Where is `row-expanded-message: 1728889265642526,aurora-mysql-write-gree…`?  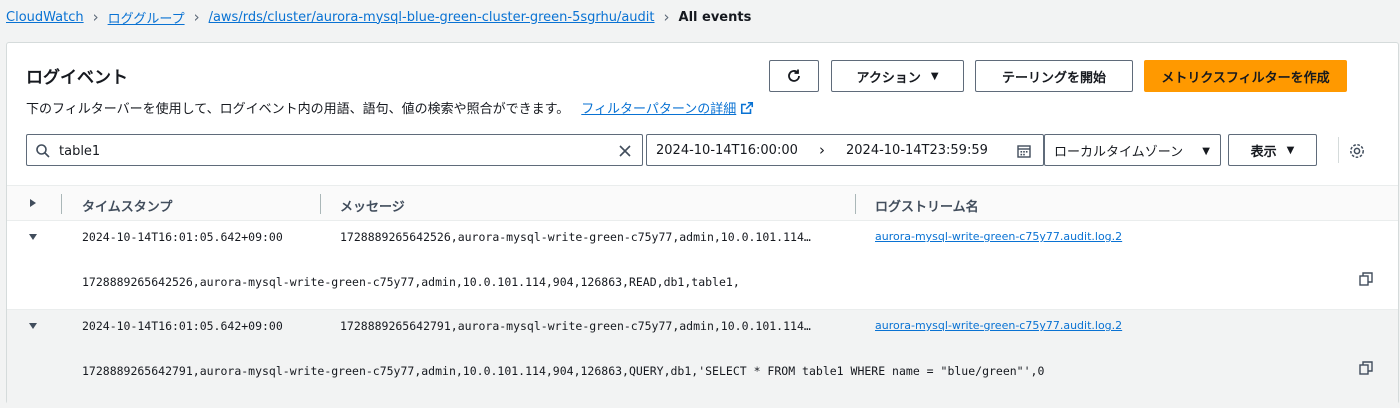
row-expanded-message: 1728889265642526,aurora-mysql-write-gree… is located at coordinates (411, 282).